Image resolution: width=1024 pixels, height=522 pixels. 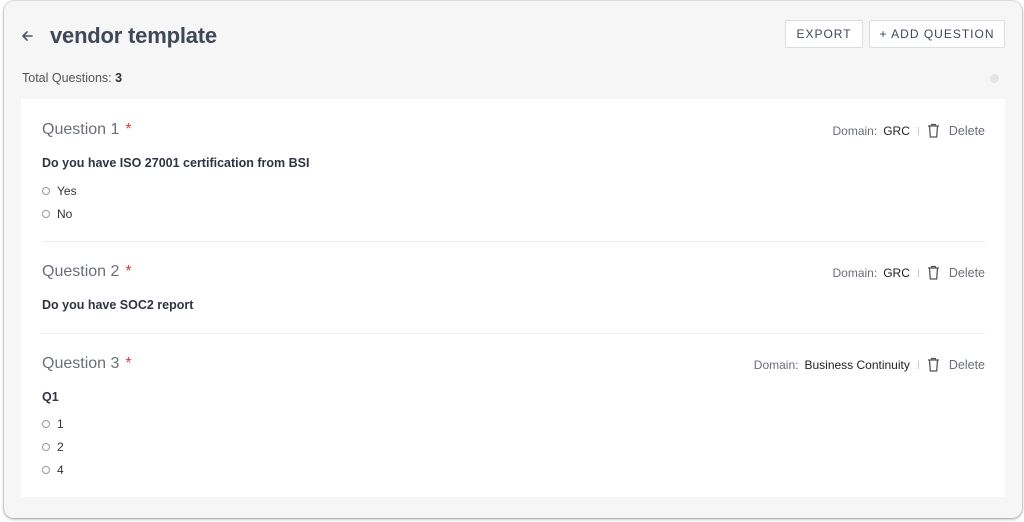 What do you see at coordinates (81, 271) in the screenshot?
I see `question-title-text: Question 2` at bounding box center [81, 271].